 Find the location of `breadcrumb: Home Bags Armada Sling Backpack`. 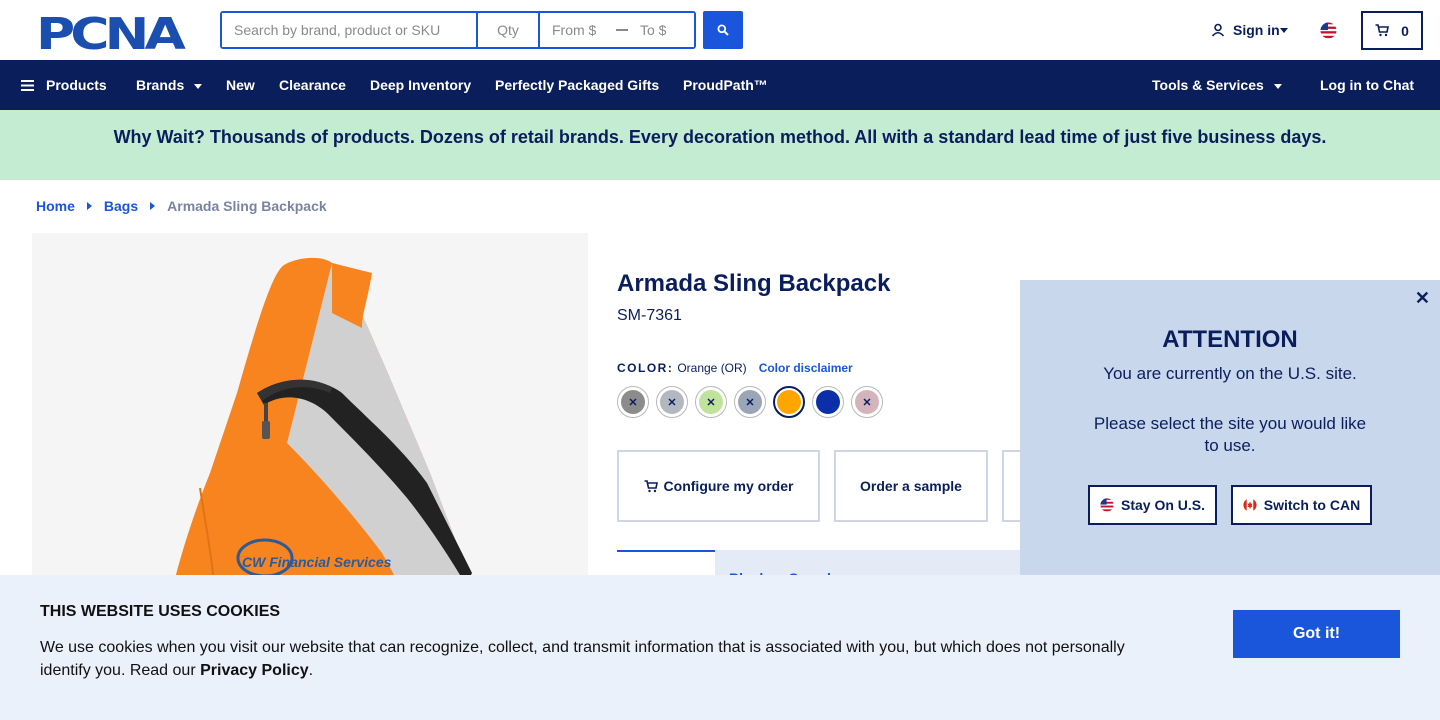

breadcrumb: Home Bags Armada Sling Backpack is located at coordinates (181, 206).